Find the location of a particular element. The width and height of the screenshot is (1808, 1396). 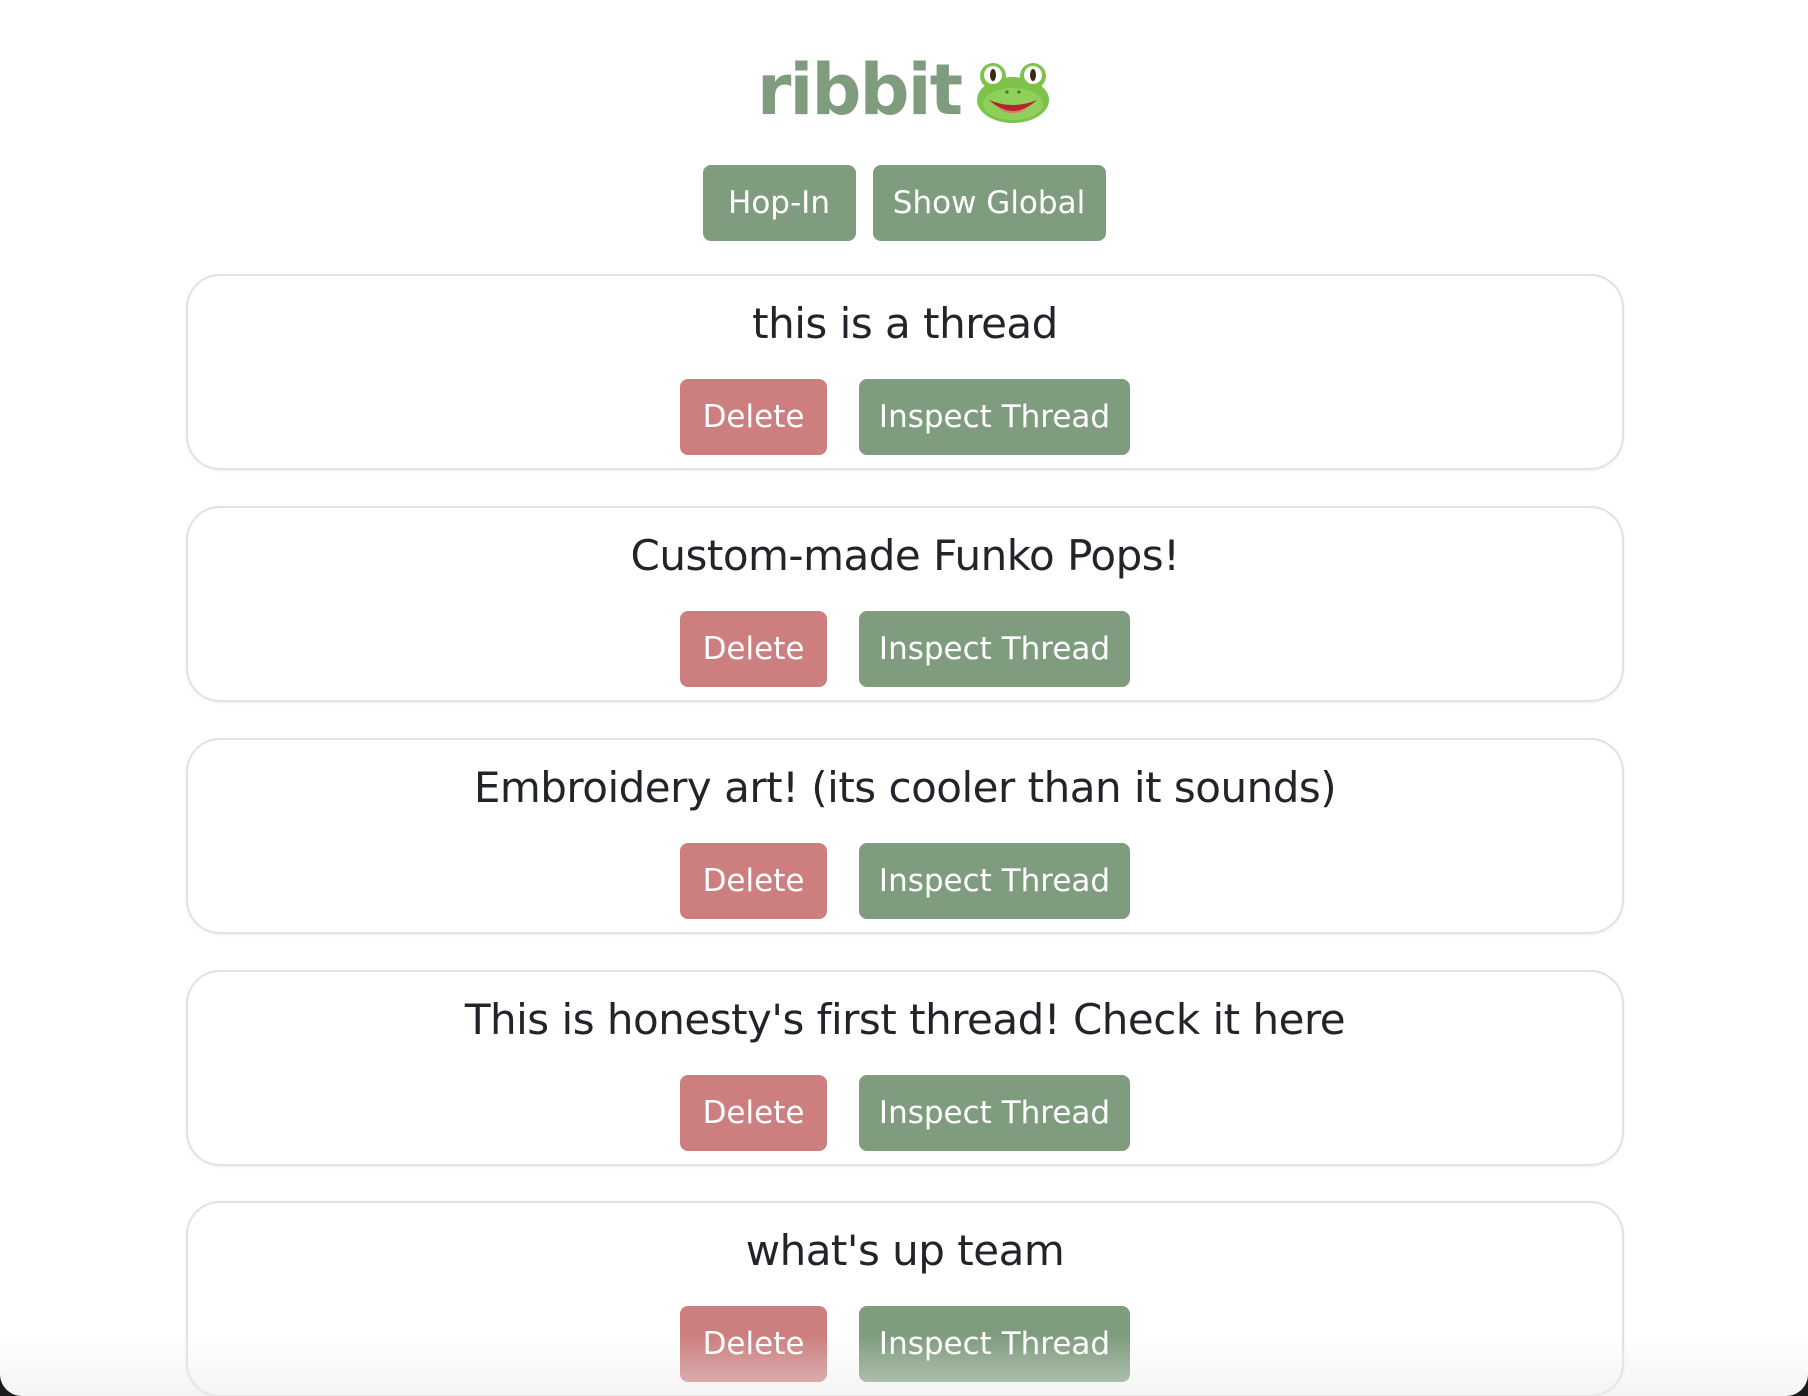

site-logo: ribbit is located at coordinates (904, 90).